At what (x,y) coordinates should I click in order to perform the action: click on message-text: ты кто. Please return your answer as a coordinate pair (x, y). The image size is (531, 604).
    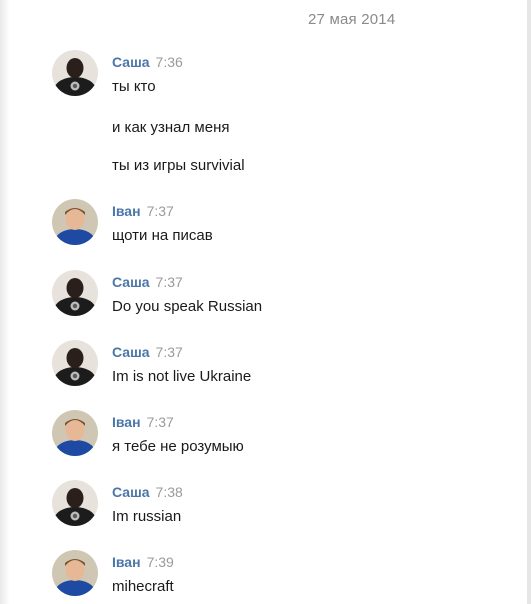
    Looking at the image, I should click on (134, 86).